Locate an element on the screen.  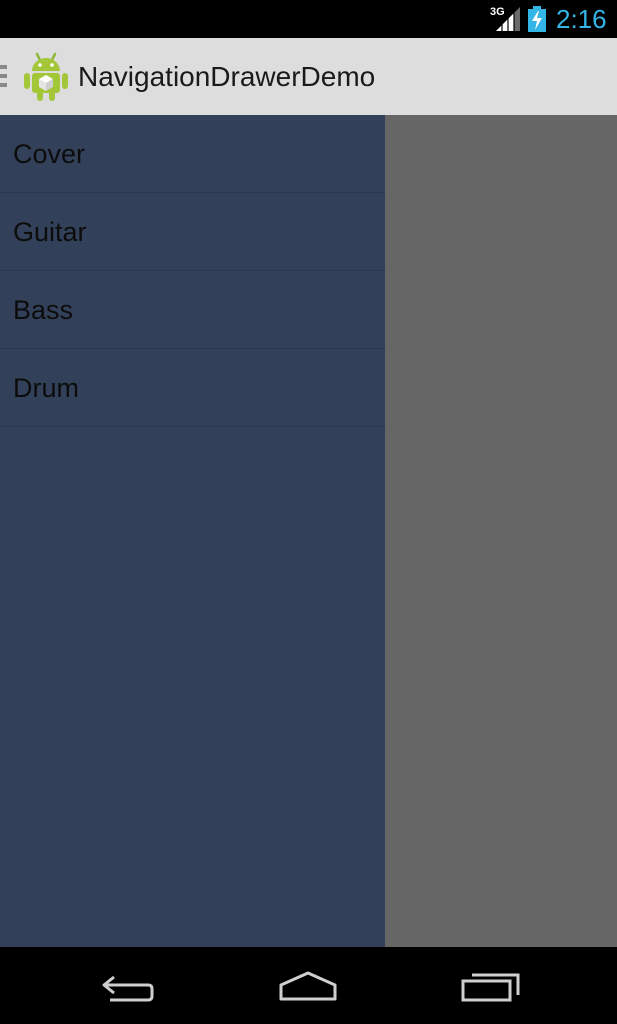
drawer-item-drum: Drum is located at coordinates (192, 388).